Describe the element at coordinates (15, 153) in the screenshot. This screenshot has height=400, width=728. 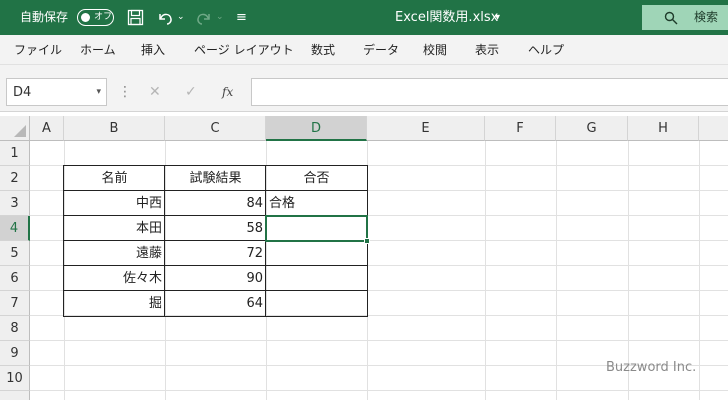
I see `row-header-1: 1` at that location.